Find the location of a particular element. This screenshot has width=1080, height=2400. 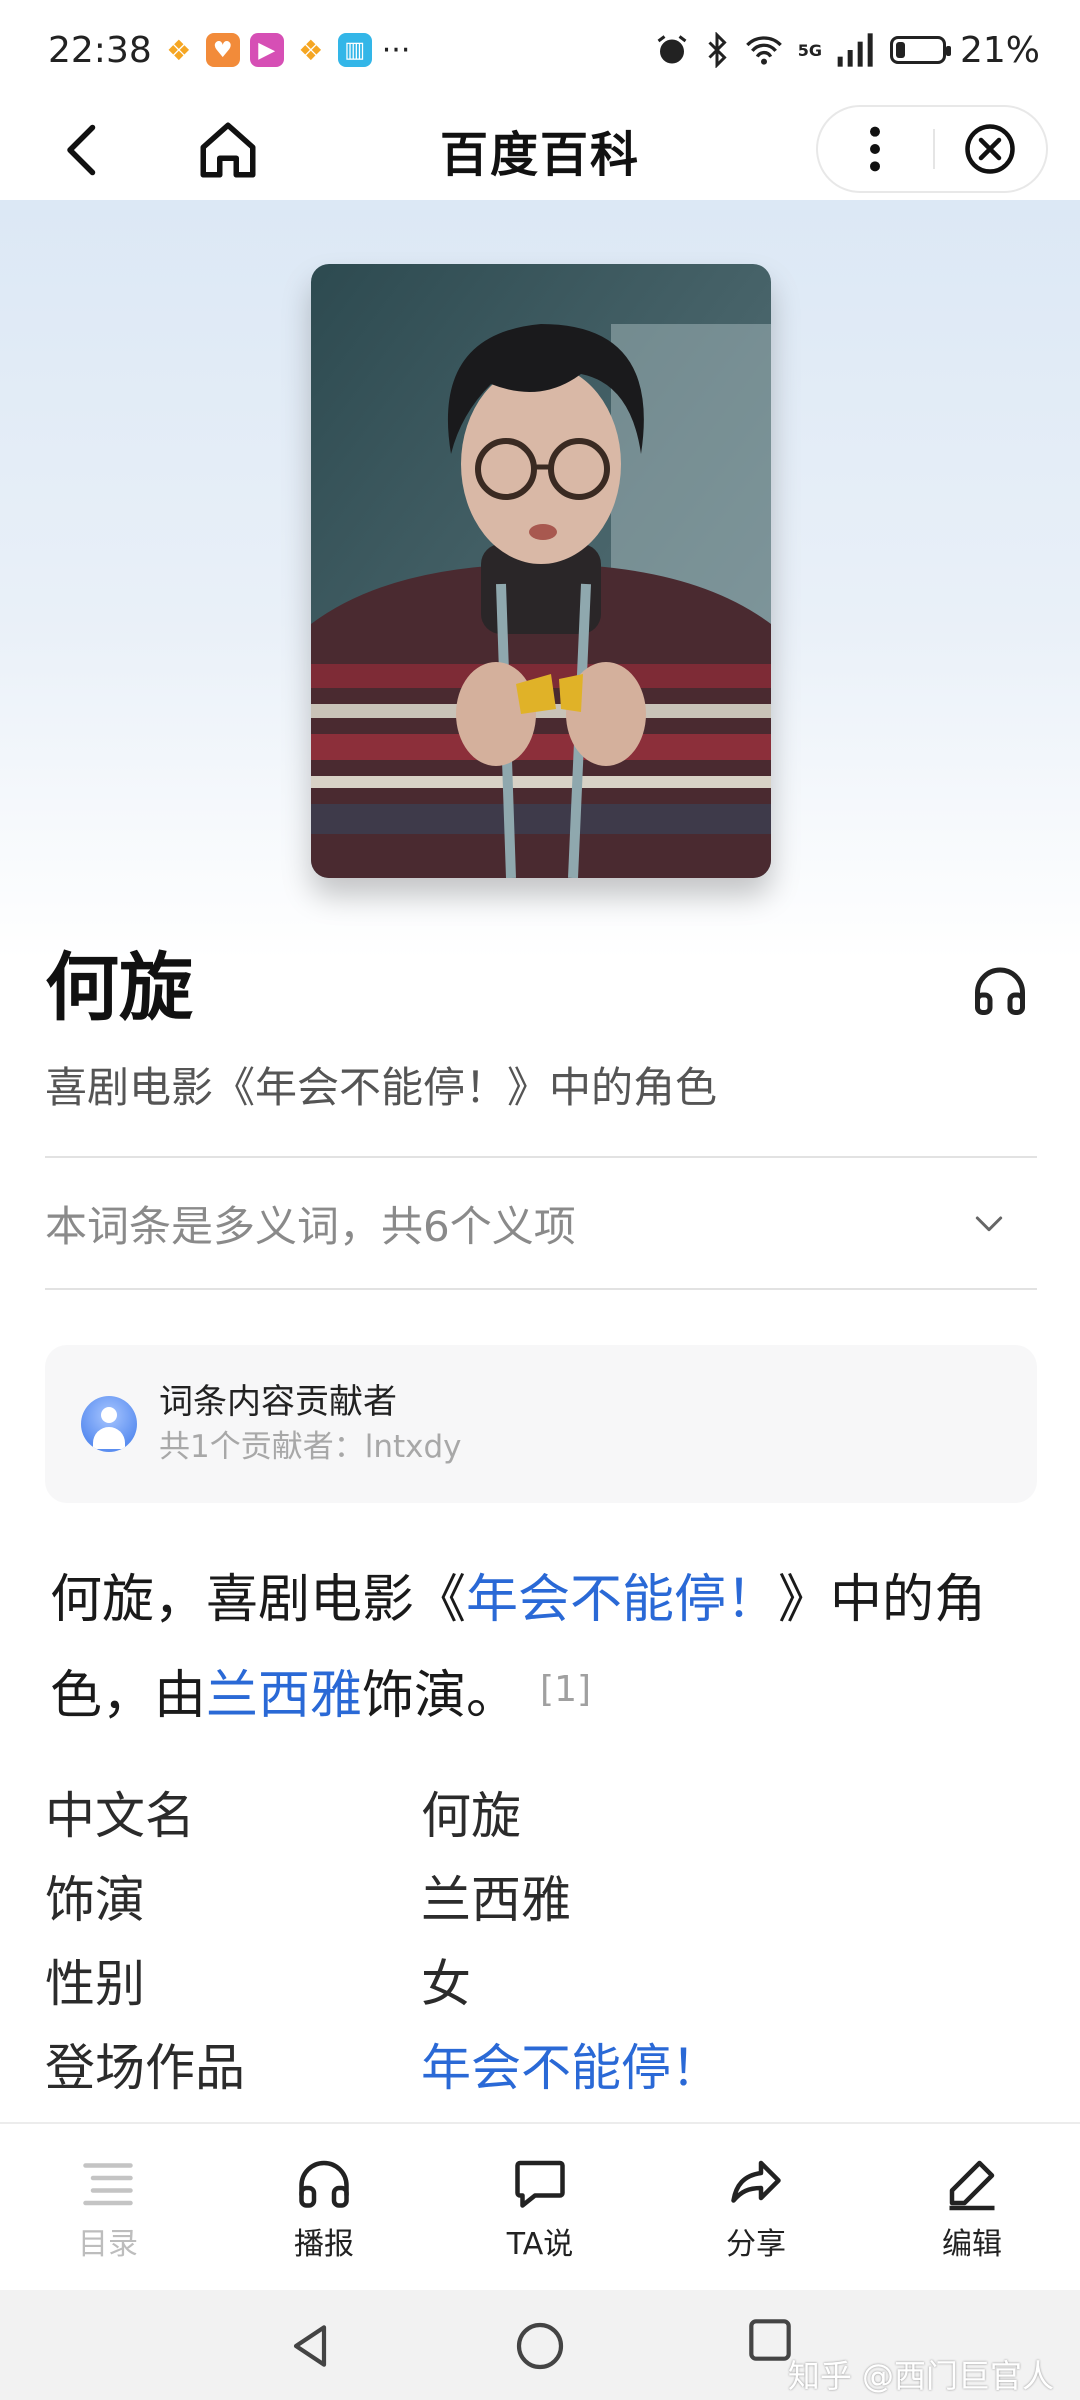

character-photo is located at coordinates (541, 571).